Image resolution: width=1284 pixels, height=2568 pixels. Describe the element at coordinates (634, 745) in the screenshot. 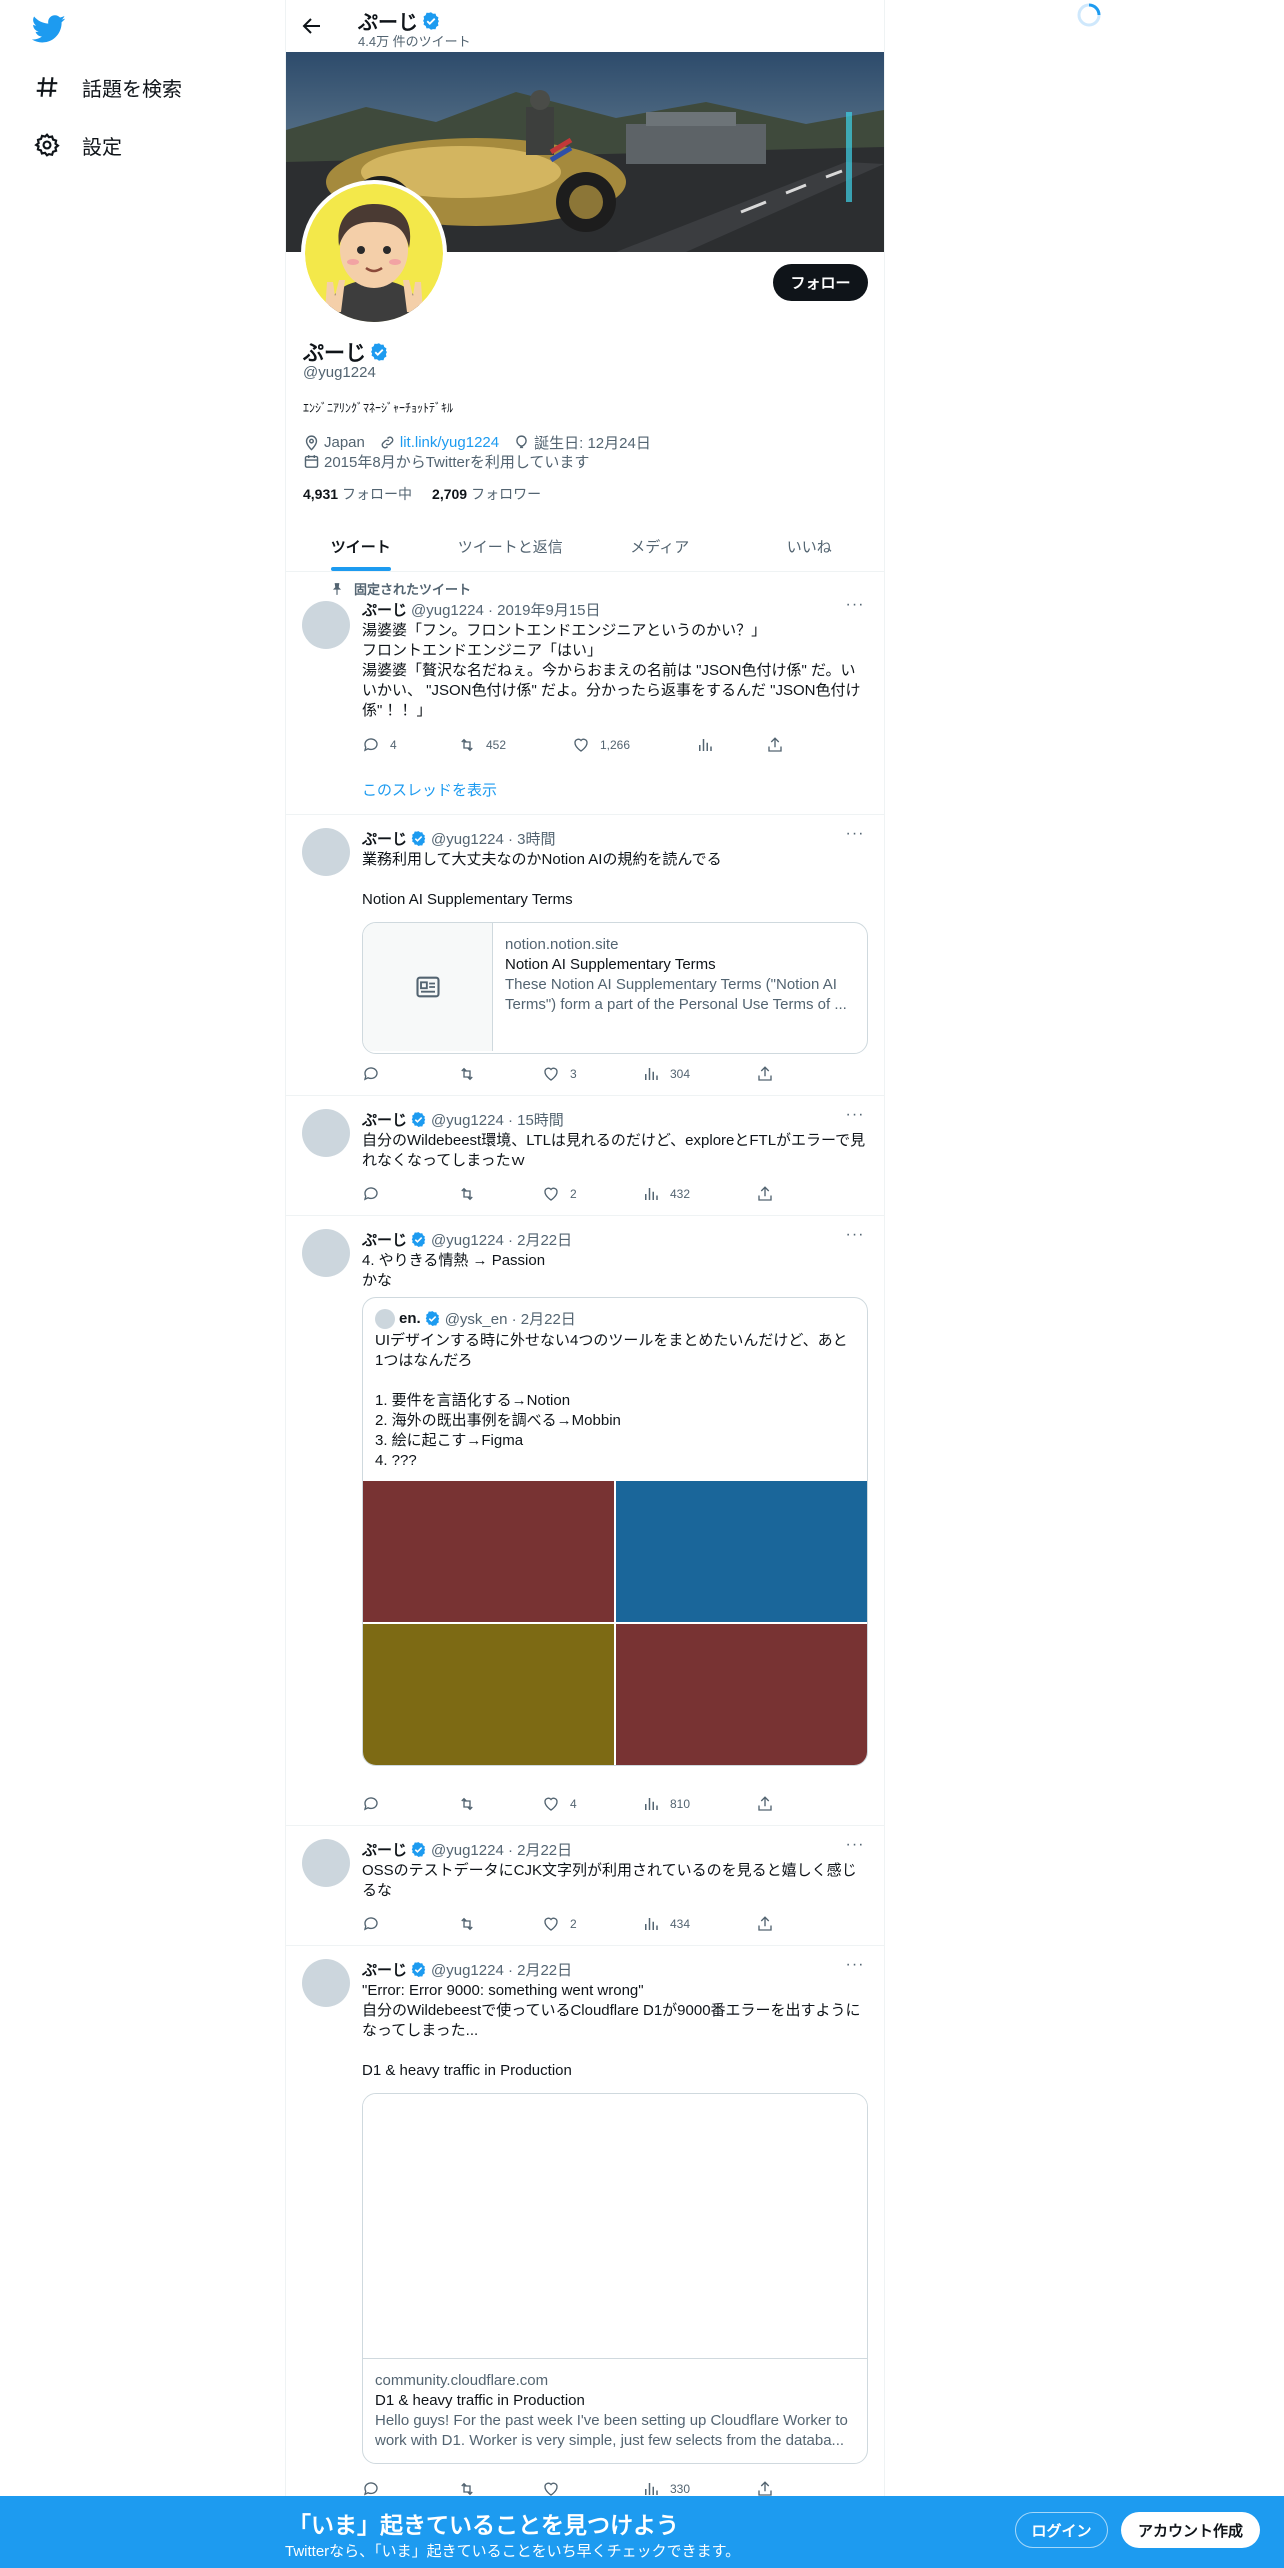

I see `like-button: 1,266` at that location.